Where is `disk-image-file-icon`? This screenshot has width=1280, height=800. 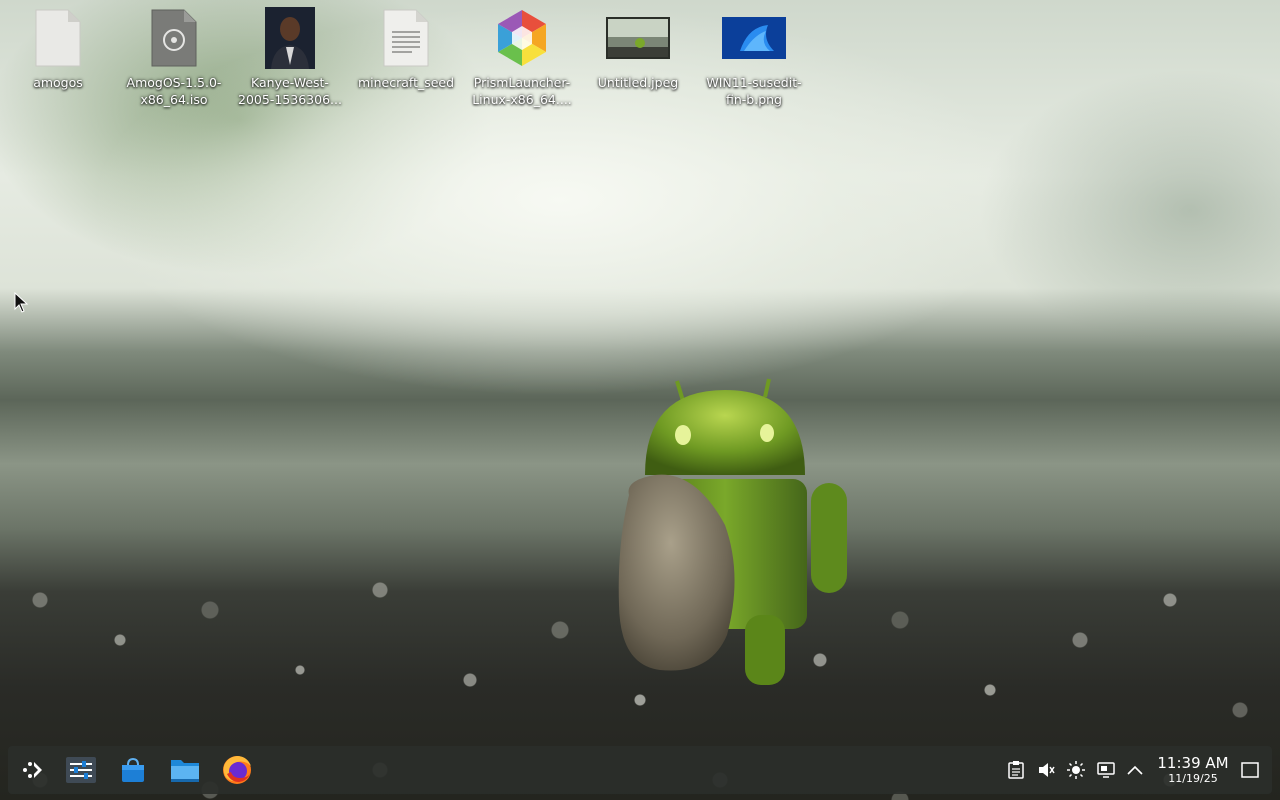 disk-image-file-icon is located at coordinates (174, 38).